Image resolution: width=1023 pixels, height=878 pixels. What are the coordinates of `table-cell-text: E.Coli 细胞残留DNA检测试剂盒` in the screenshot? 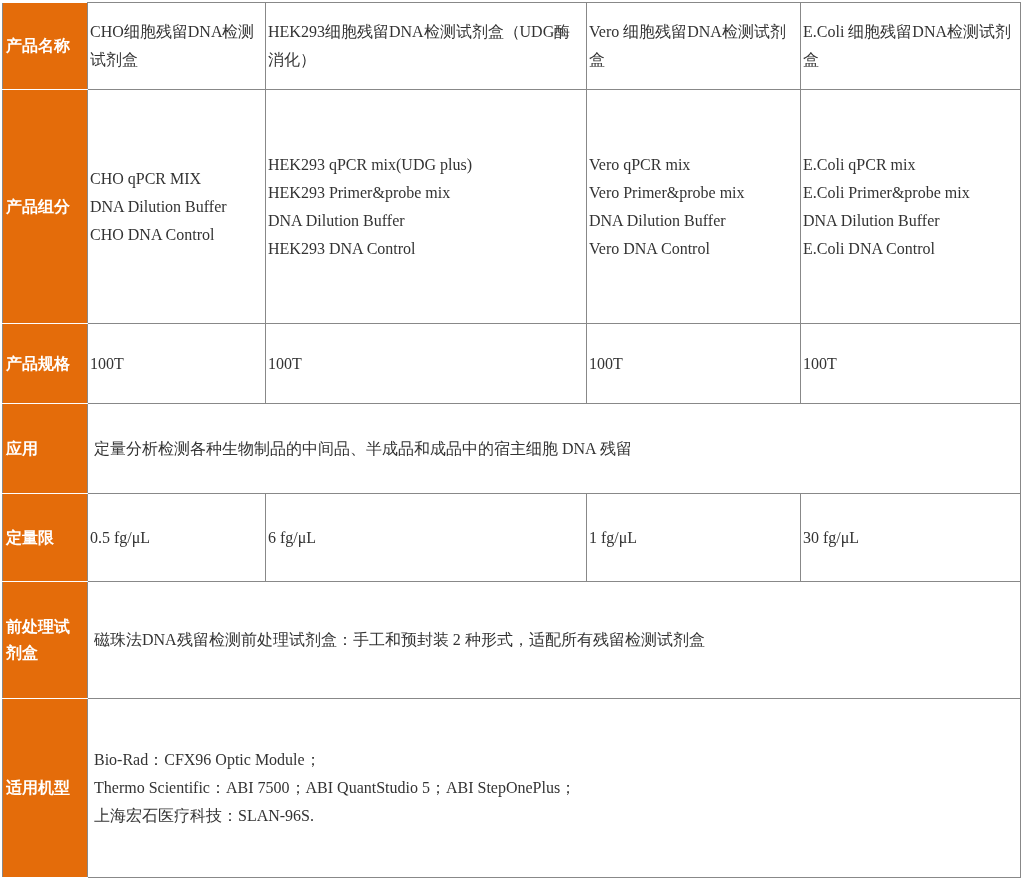 It's located at (907, 46).